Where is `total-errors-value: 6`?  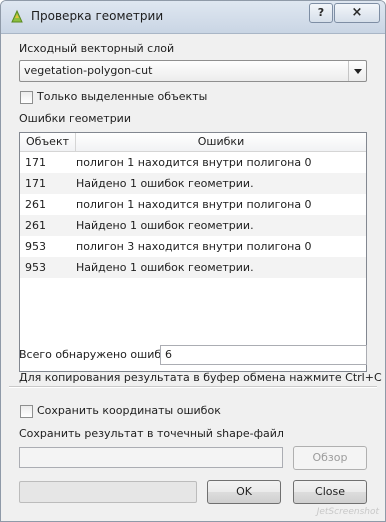 total-errors-value: 6 is located at coordinates (168, 354).